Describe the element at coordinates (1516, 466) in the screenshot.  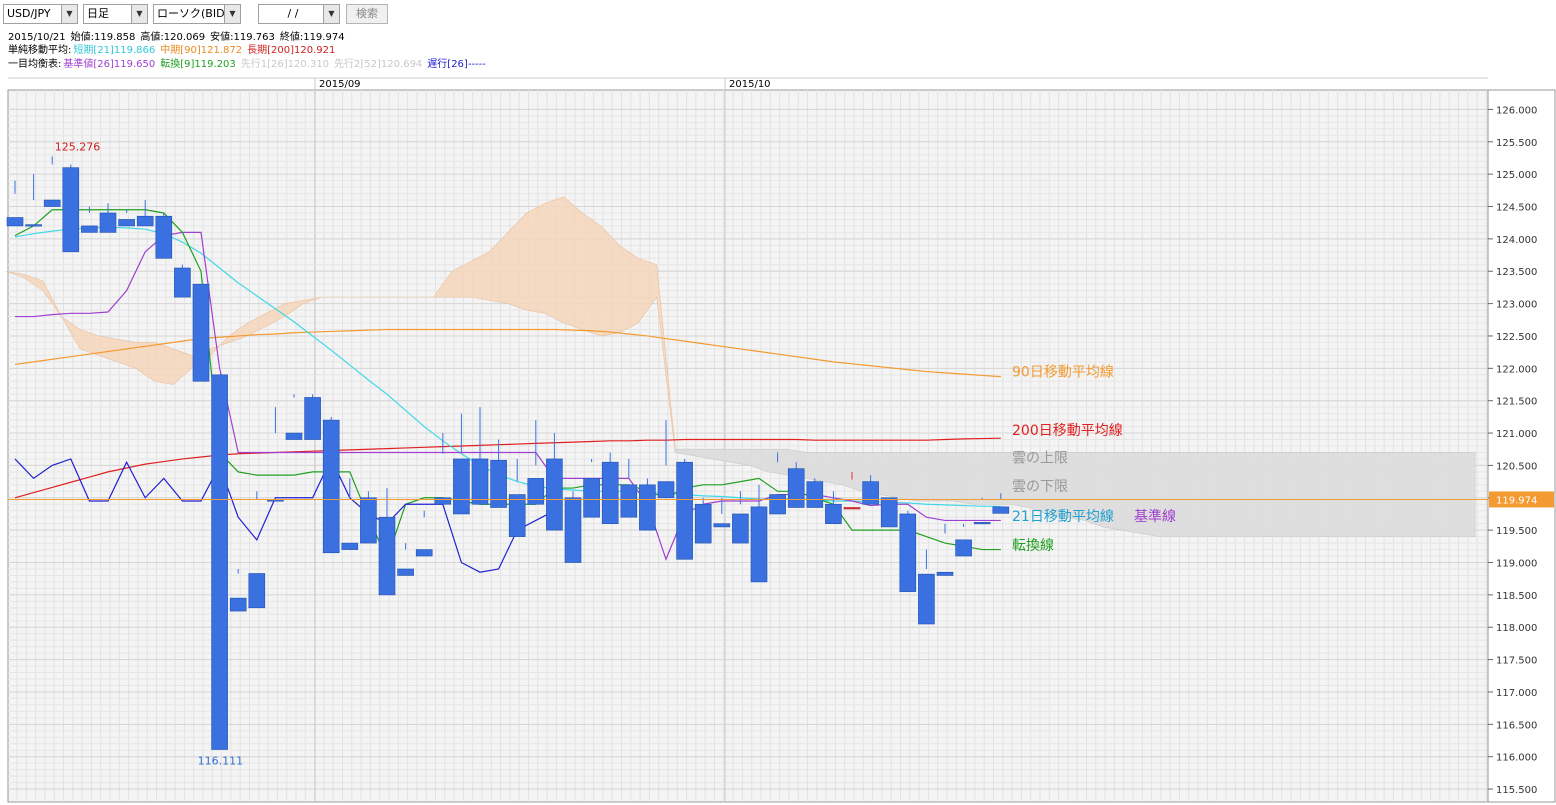
I see `y-tick-label: 120.500` at that location.